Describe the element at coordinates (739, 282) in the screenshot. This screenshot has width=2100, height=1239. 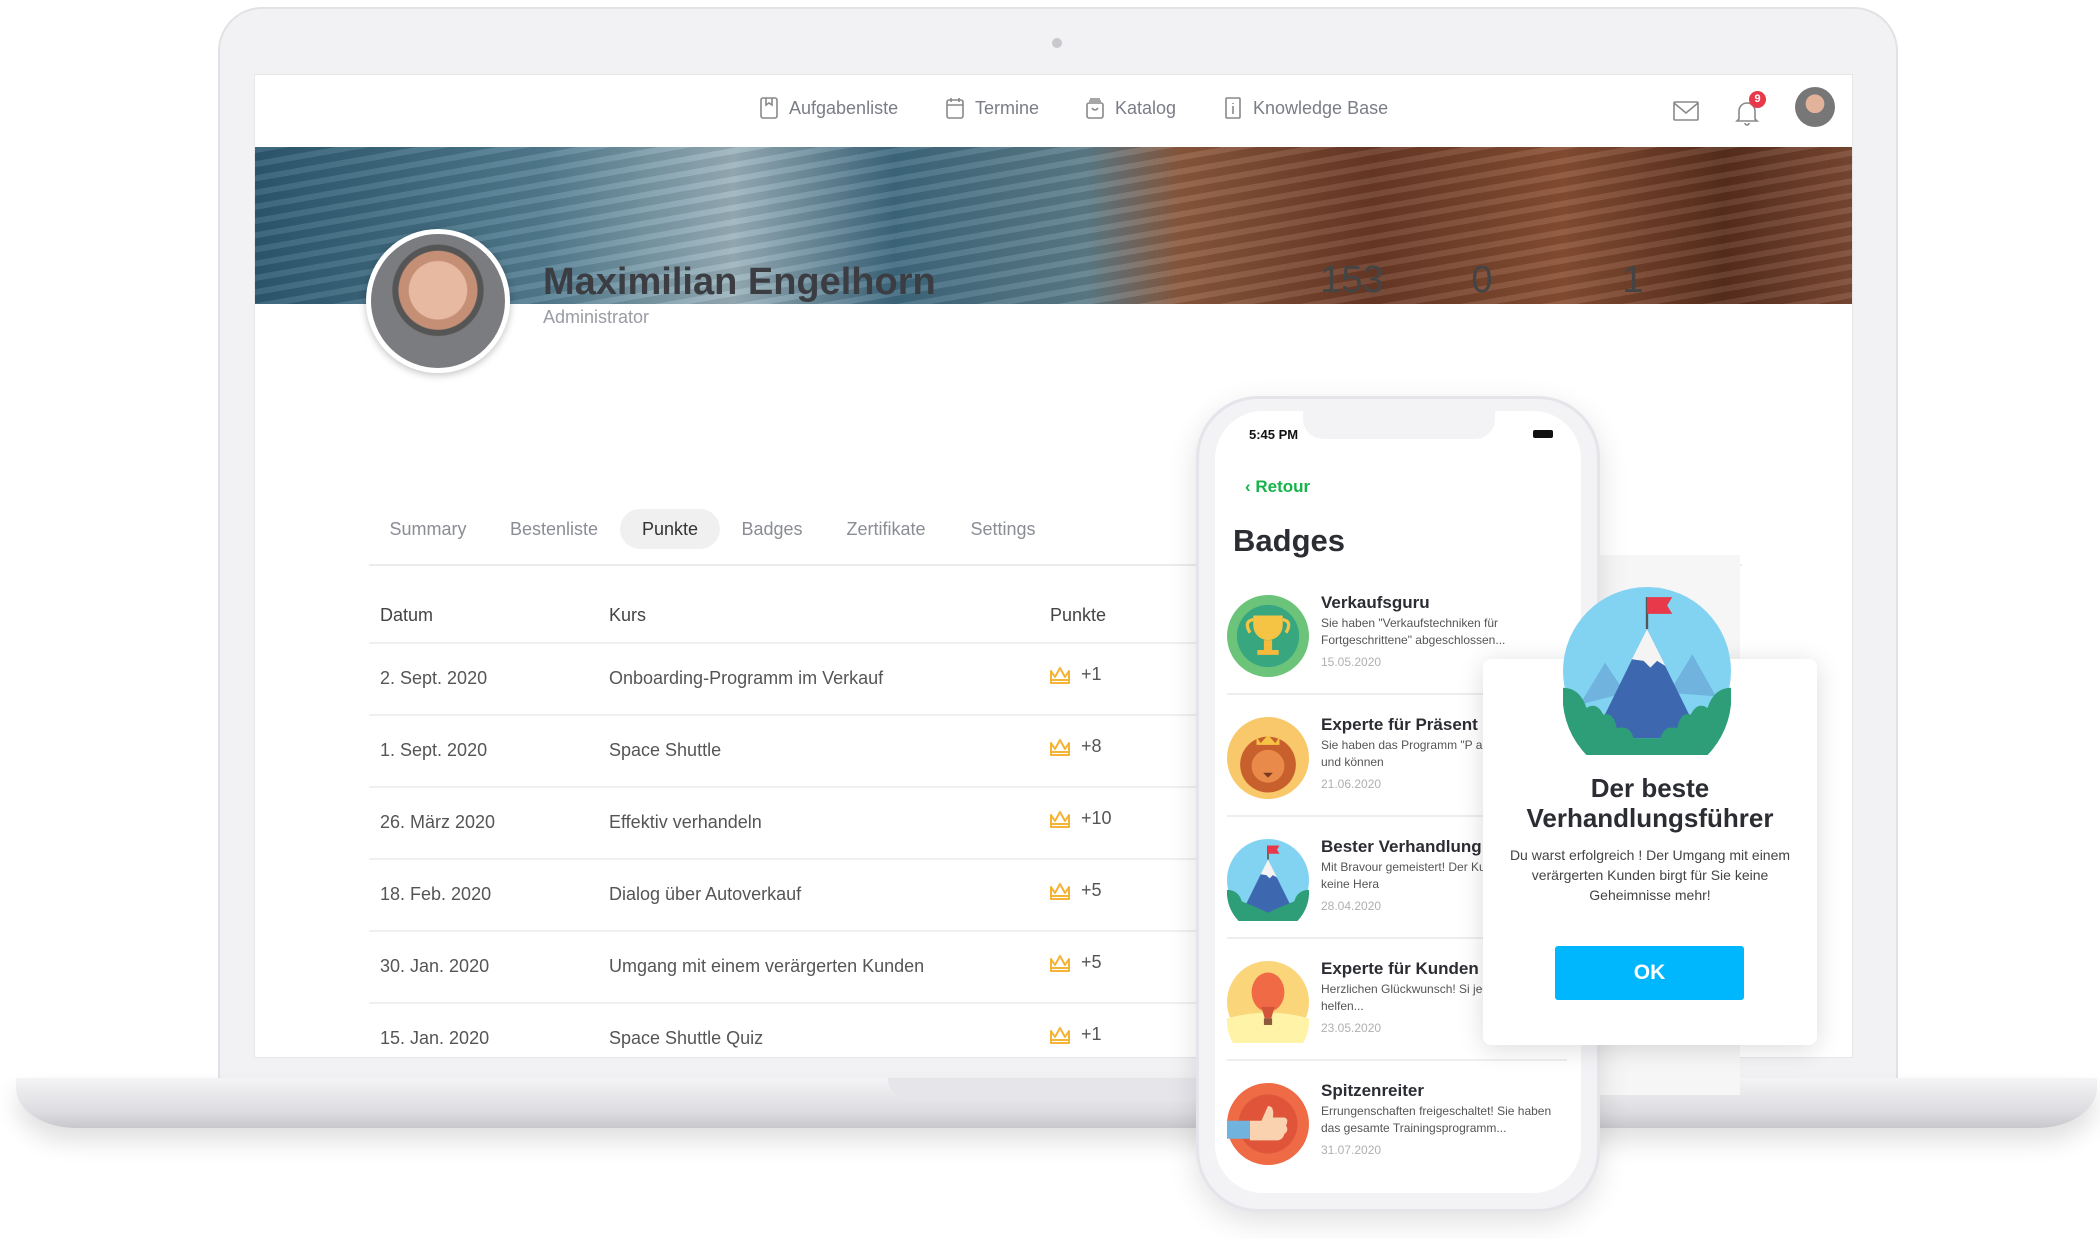
I see `profile-name: Maximilian Engelhorn` at that location.